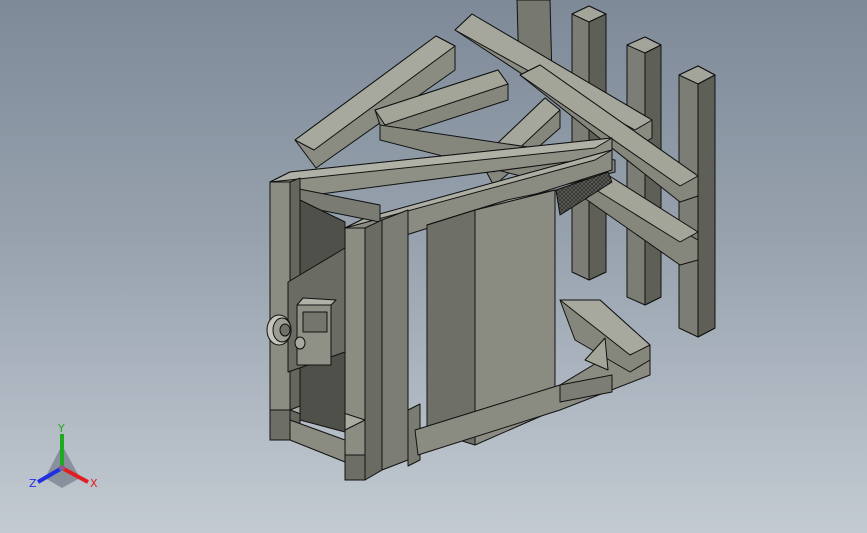  I want to click on view-triad: Y X Z, so click(63, 456).